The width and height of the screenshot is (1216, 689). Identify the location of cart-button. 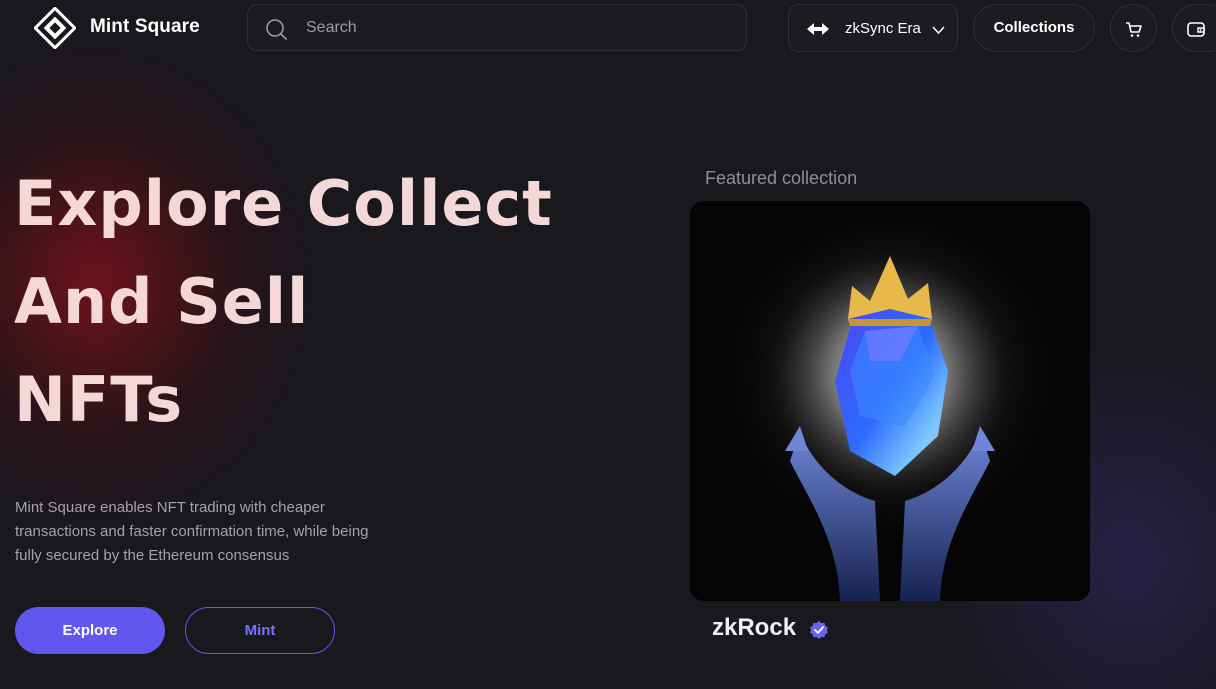
(1133, 28).